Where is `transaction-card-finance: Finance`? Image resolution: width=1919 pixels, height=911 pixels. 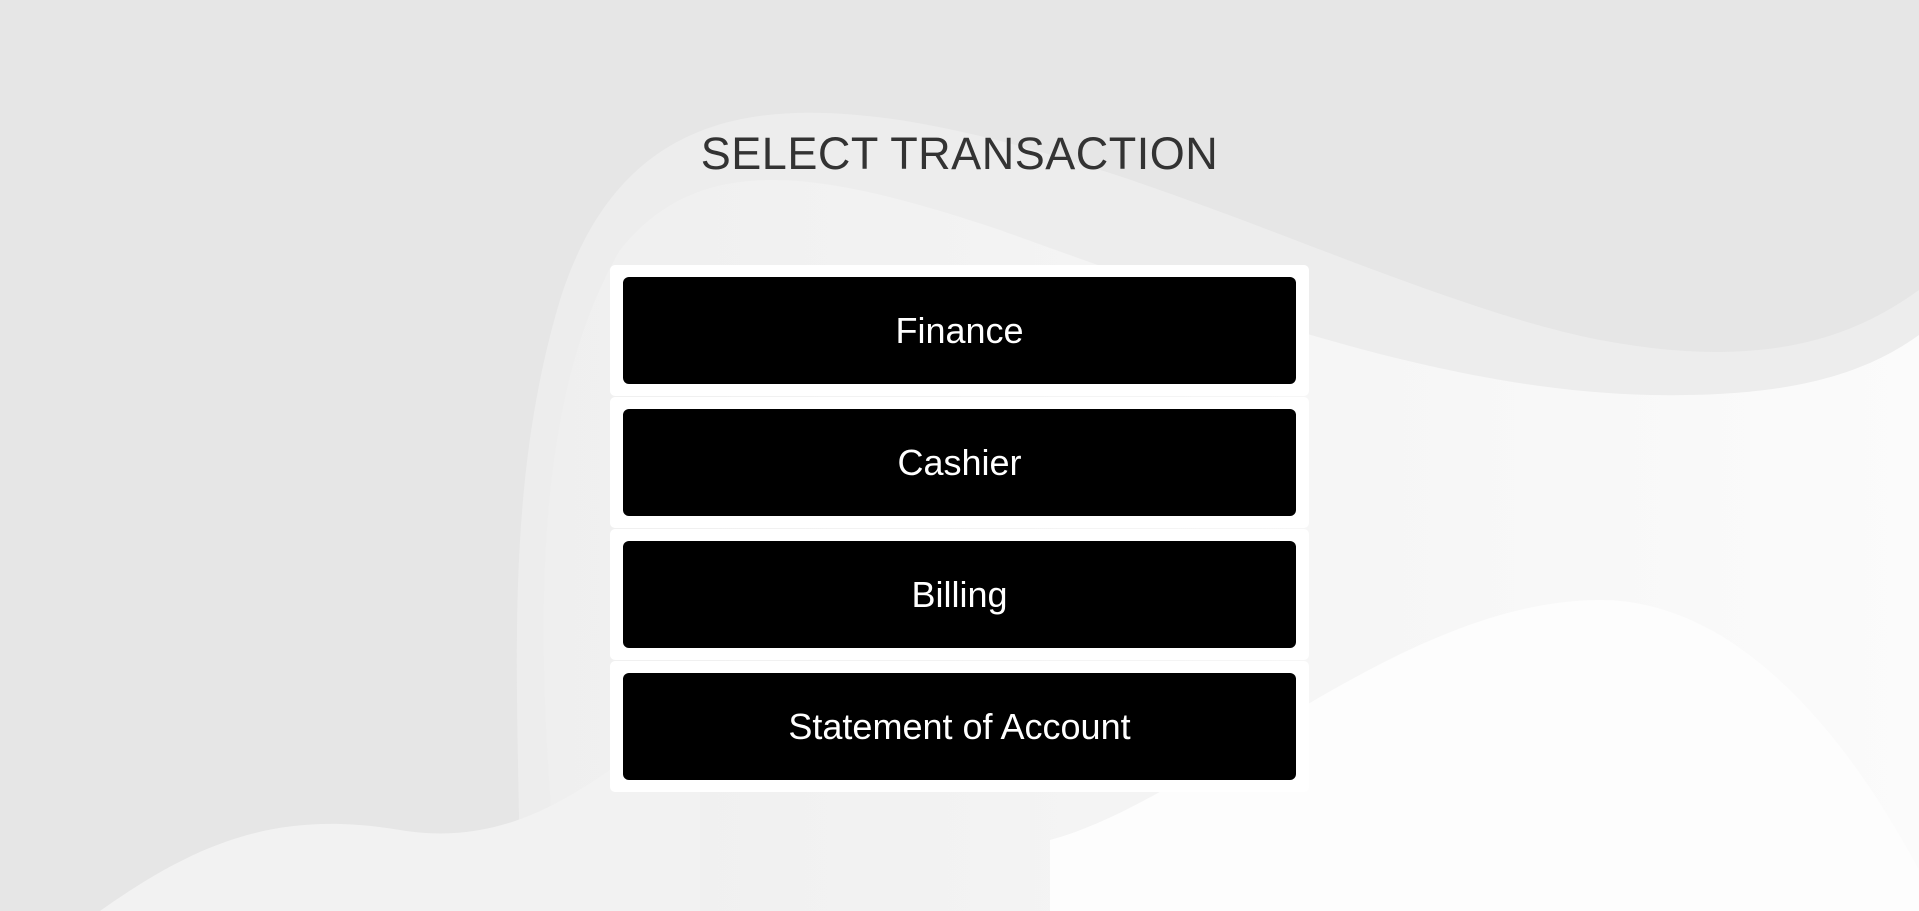 transaction-card-finance: Finance is located at coordinates (959, 330).